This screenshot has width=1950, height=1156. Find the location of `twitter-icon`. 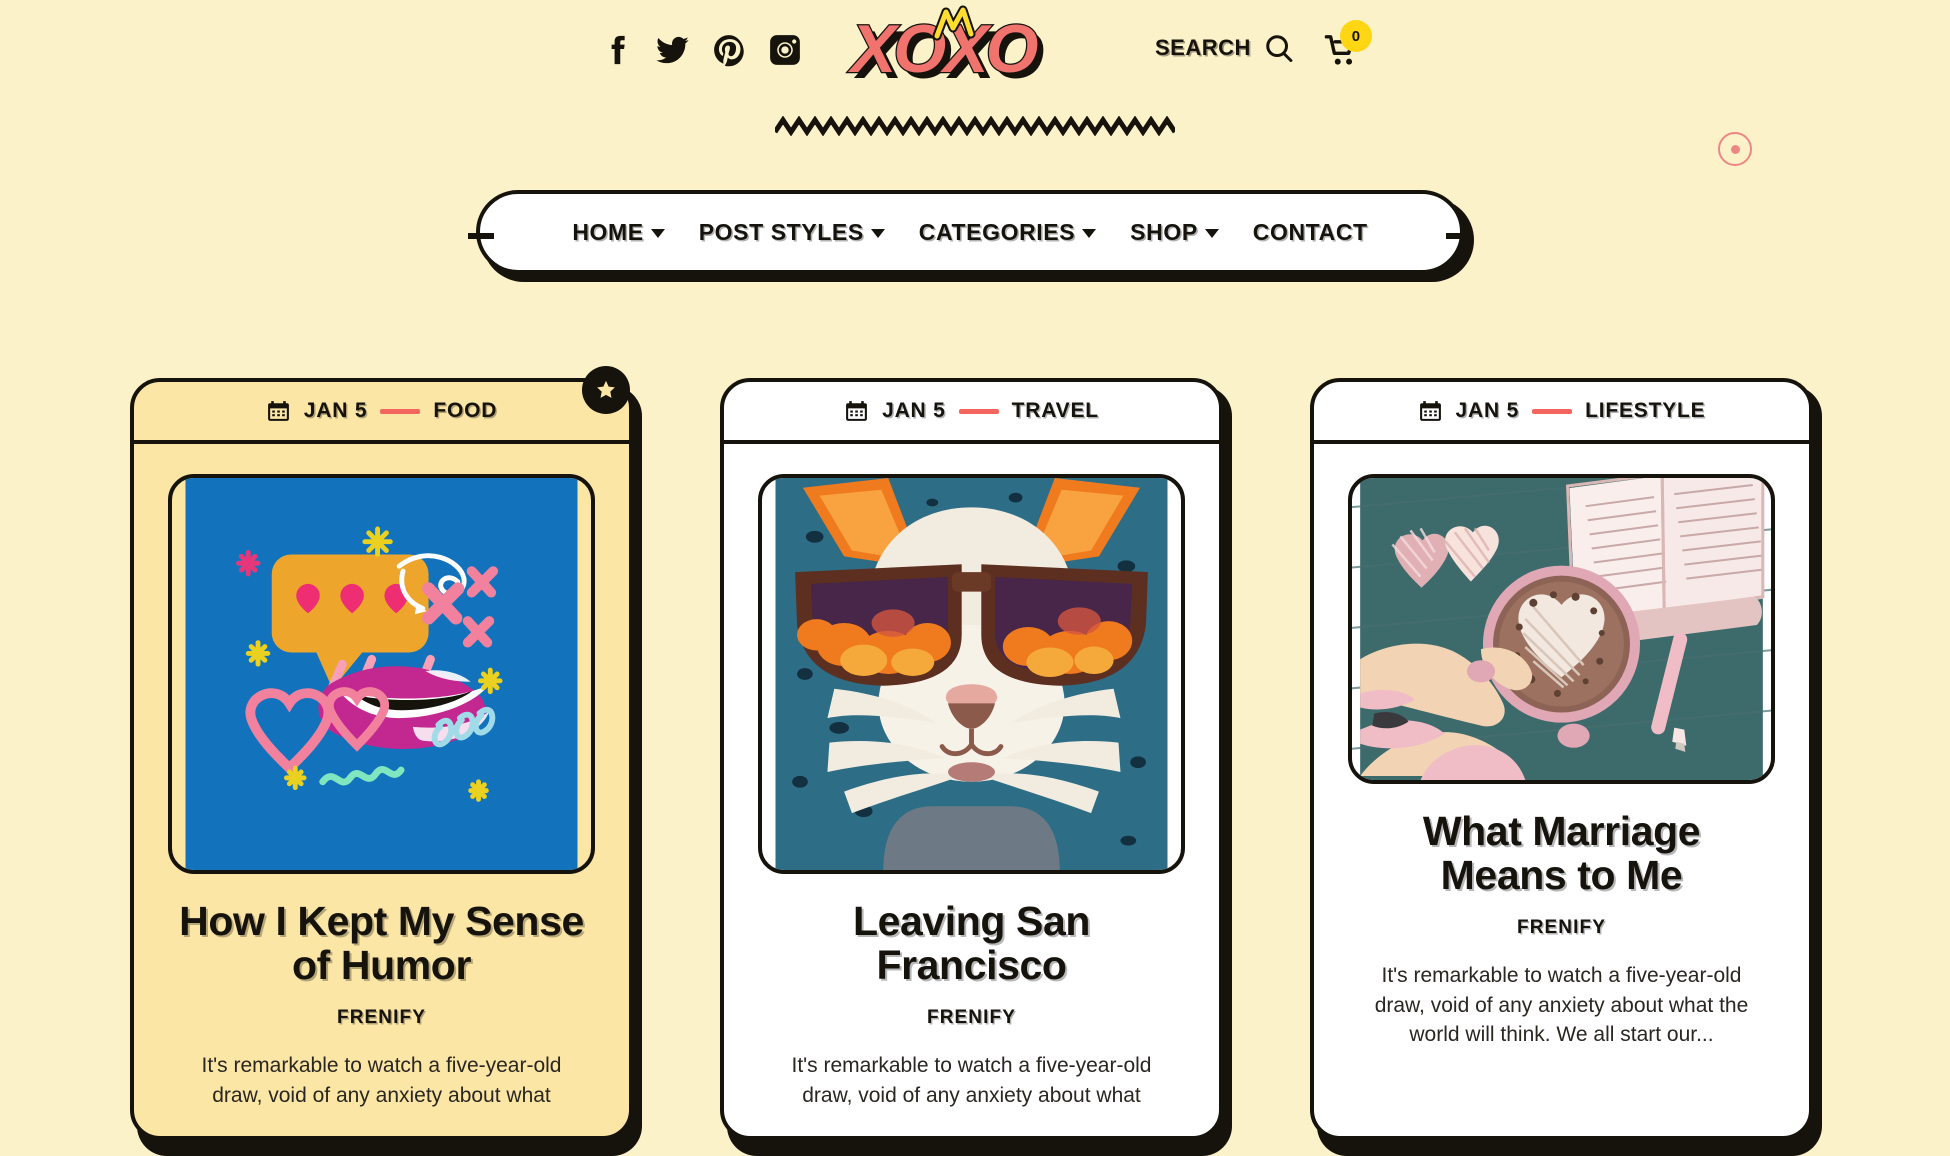

twitter-icon is located at coordinates (673, 50).